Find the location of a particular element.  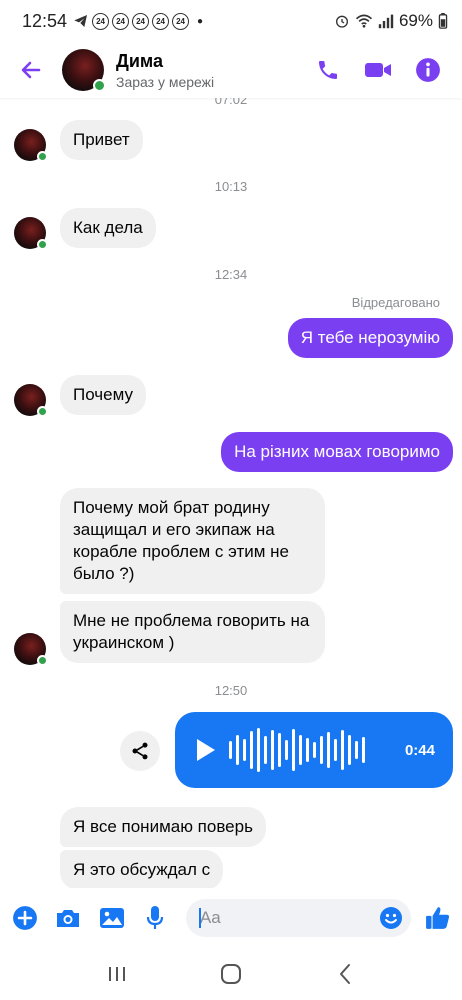

telegram-icon is located at coordinates (81, 21).